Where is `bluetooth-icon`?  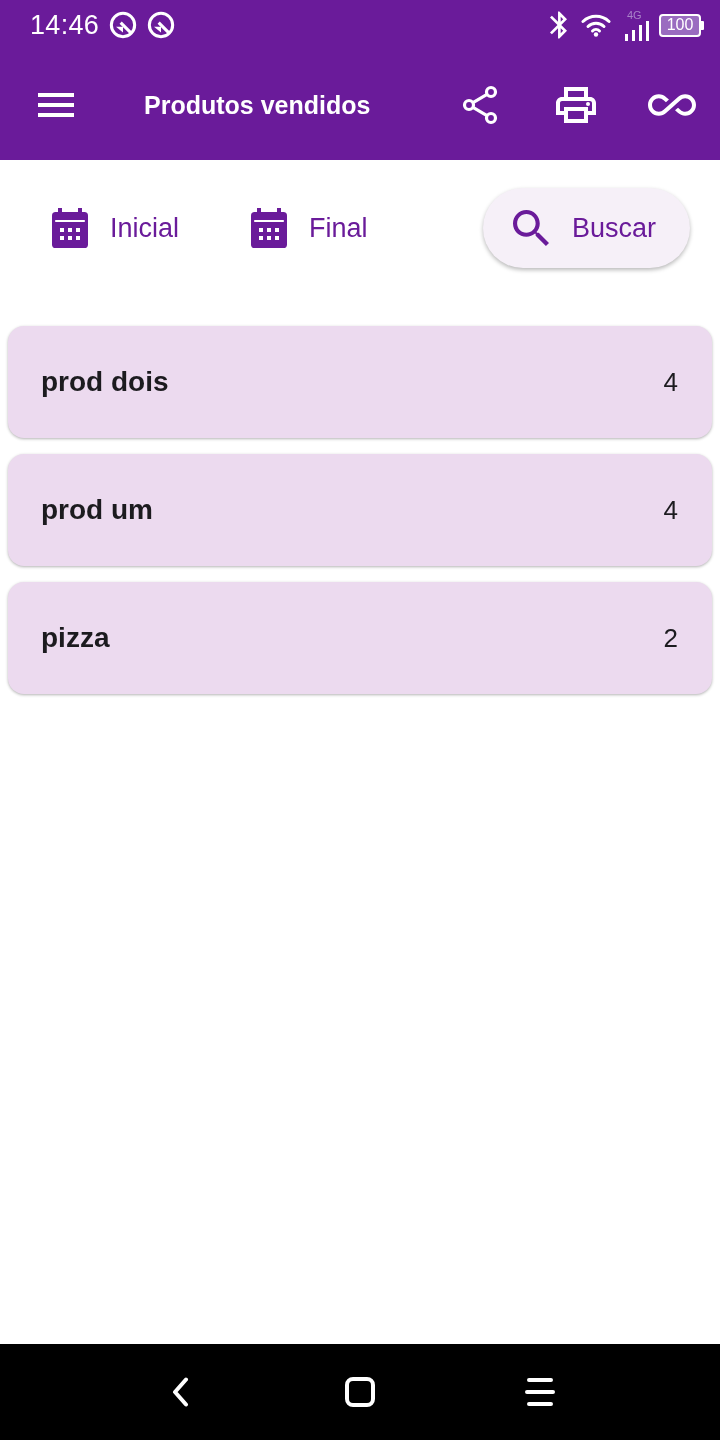 bluetooth-icon is located at coordinates (558, 25).